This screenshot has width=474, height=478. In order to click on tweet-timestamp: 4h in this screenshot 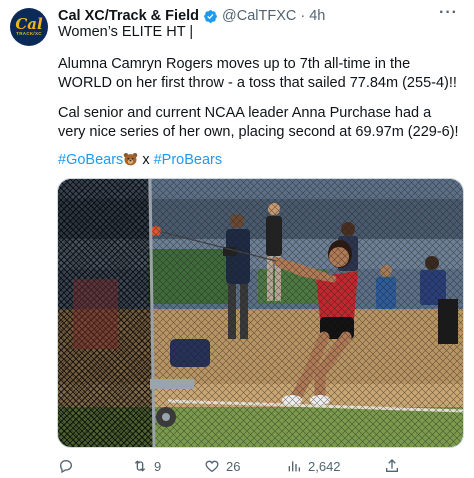, I will do `click(317, 16)`.